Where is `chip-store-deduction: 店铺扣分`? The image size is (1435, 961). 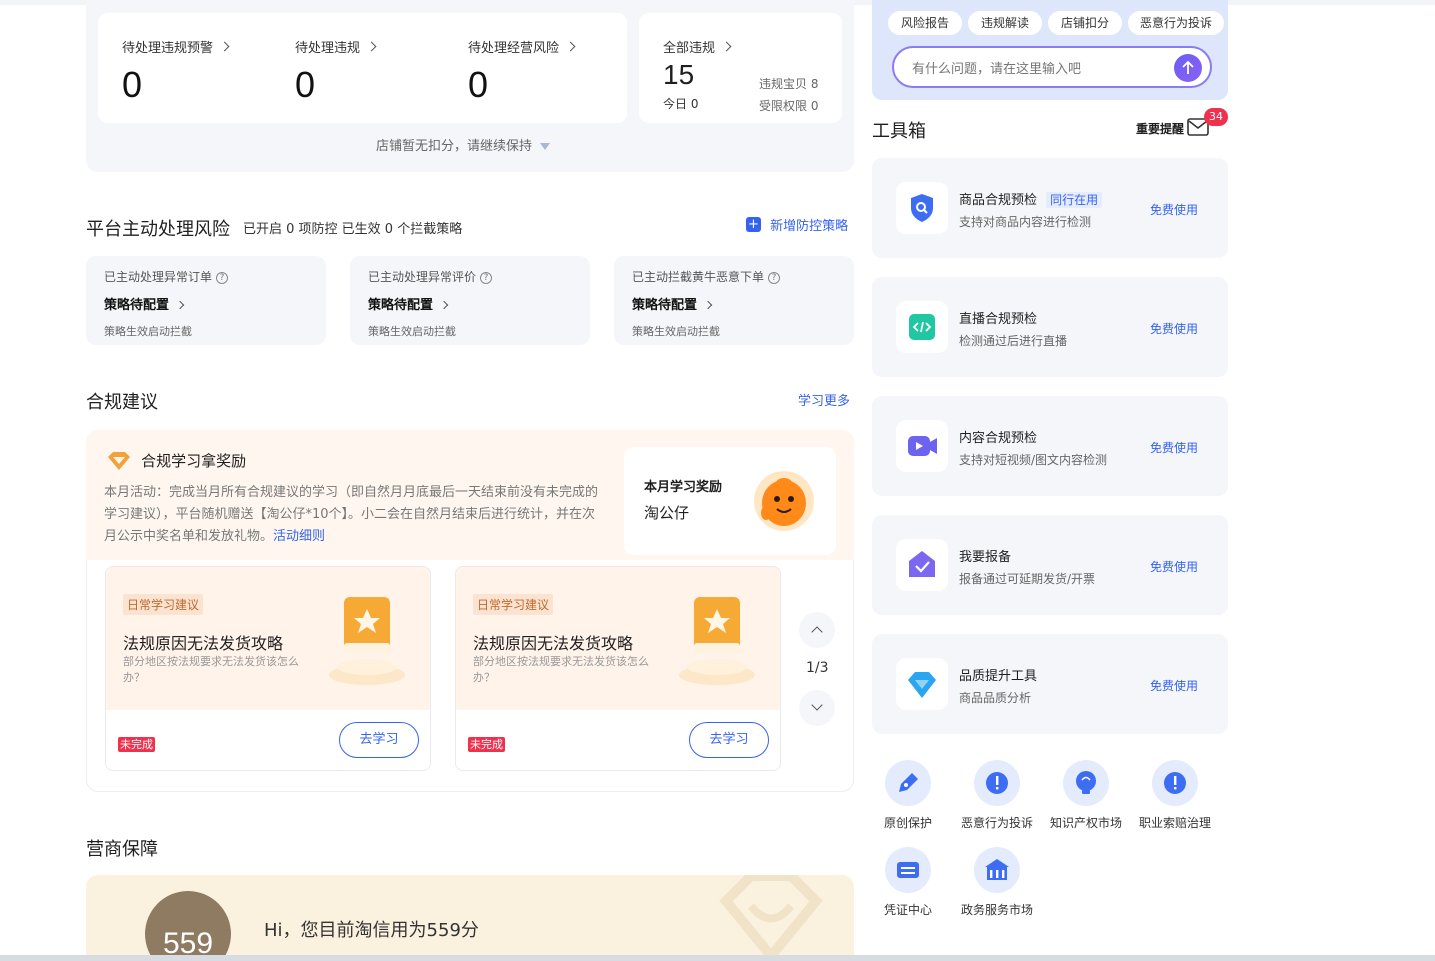 chip-store-deduction: 店铺扣分 is located at coordinates (1085, 23).